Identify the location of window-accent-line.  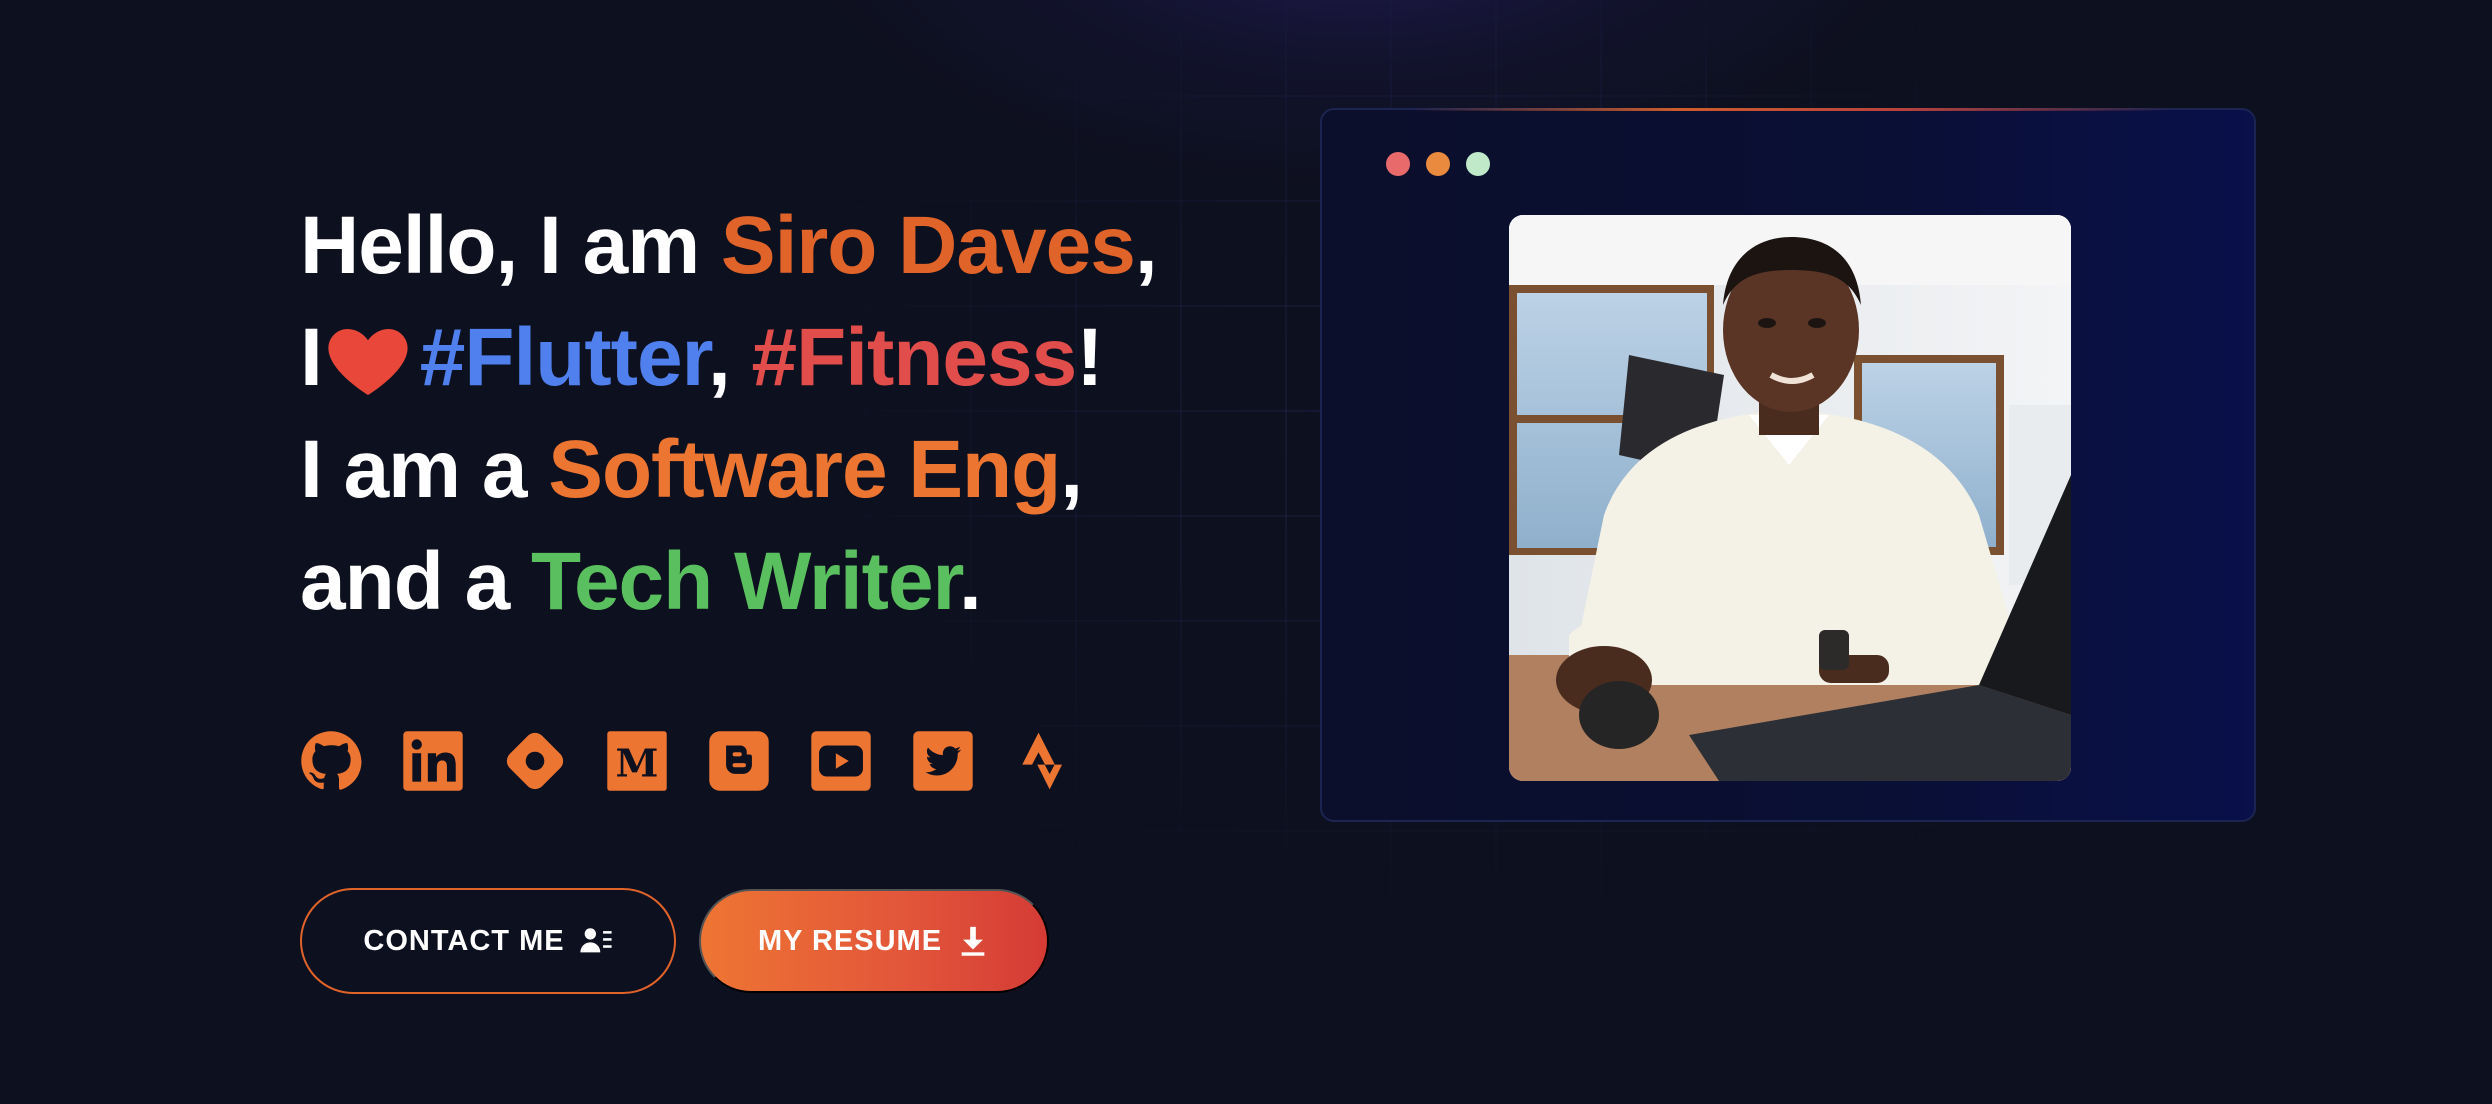
(1792, 109).